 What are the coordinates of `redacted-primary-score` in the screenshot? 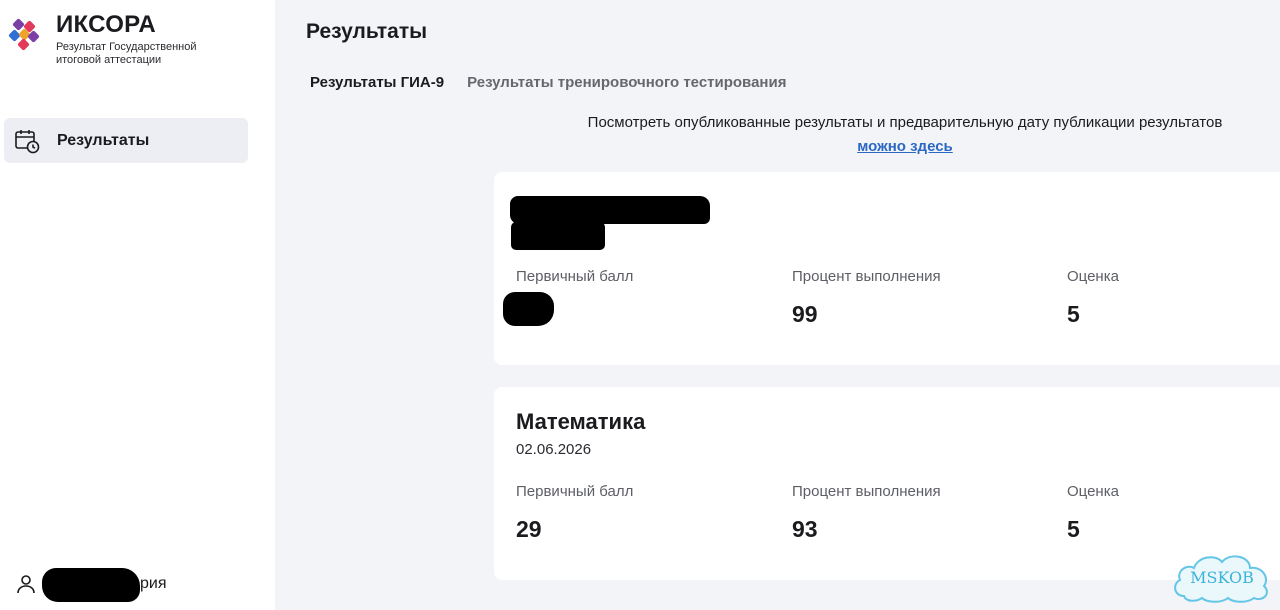 It's located at (528, 309).